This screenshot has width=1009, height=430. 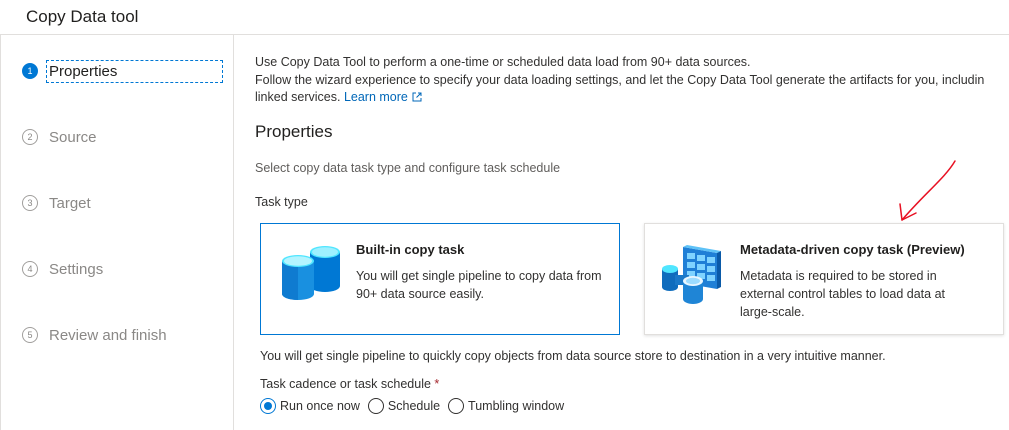 I want to click on radio-run-once-now: Run once now, so click(x=310, y=406).